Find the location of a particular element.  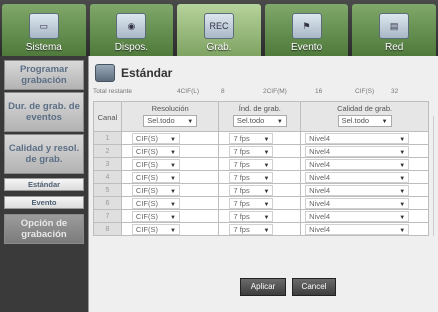

channel-number: 5 is located at coordinates (107, 190).